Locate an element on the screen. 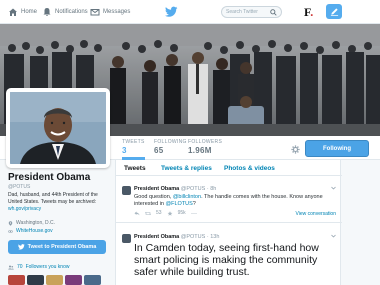 The height and width of the screenshot is (285, 380). profile-handle: @POTUS is located at coordinates (19, 187).